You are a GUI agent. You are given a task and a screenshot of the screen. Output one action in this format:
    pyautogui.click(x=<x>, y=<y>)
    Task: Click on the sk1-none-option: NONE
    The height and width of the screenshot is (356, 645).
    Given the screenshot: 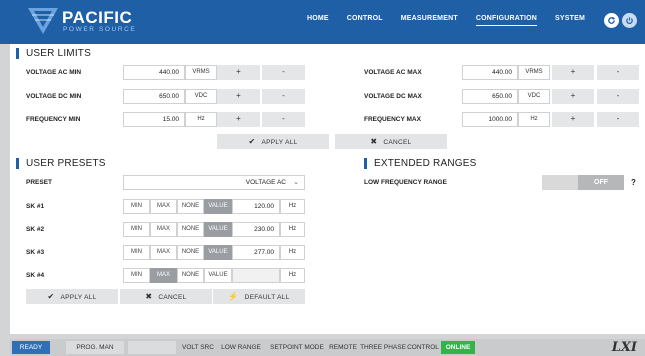 What is the action you would take?
    pyautogui.click(x=190, y=206)
    